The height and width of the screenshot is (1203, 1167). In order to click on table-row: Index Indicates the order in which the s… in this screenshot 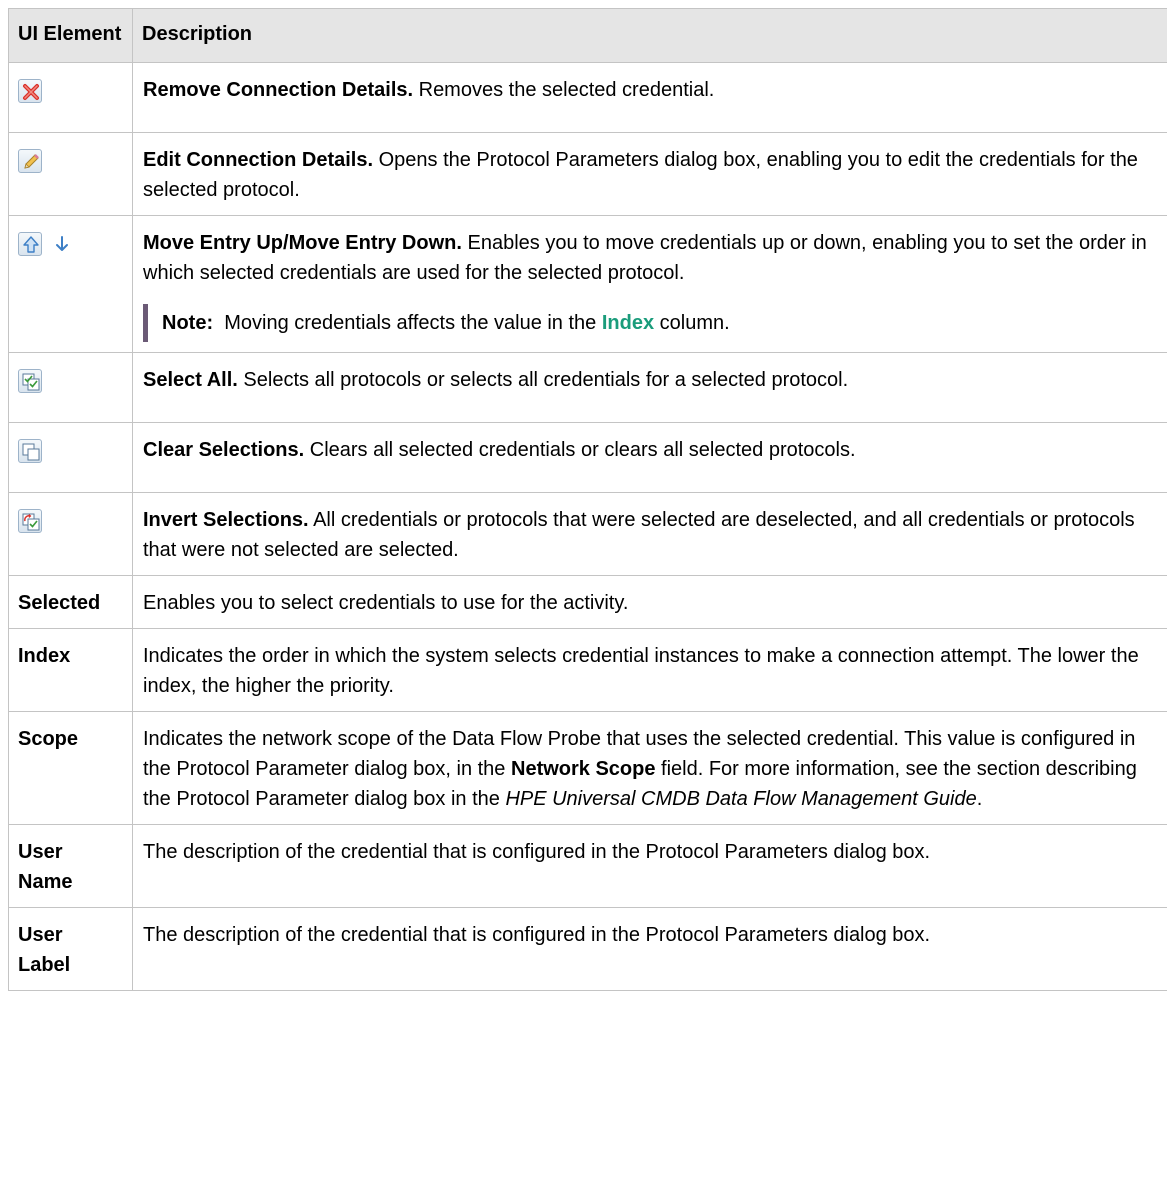, I will do `click(587, 670)`.